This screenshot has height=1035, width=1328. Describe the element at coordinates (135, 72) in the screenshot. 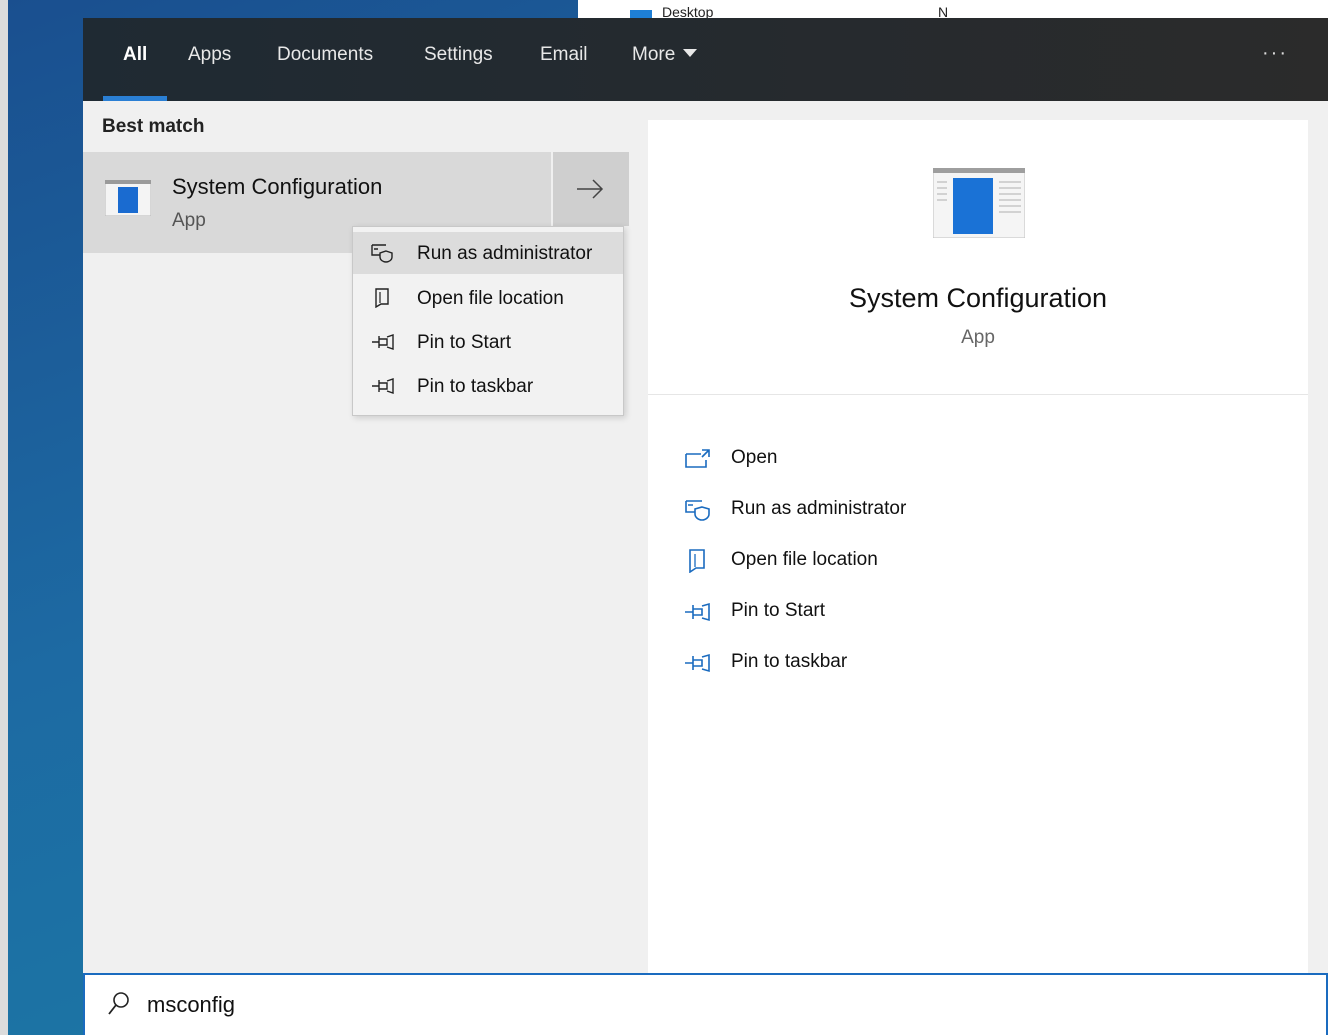

I see `tab-all: All` at that location.